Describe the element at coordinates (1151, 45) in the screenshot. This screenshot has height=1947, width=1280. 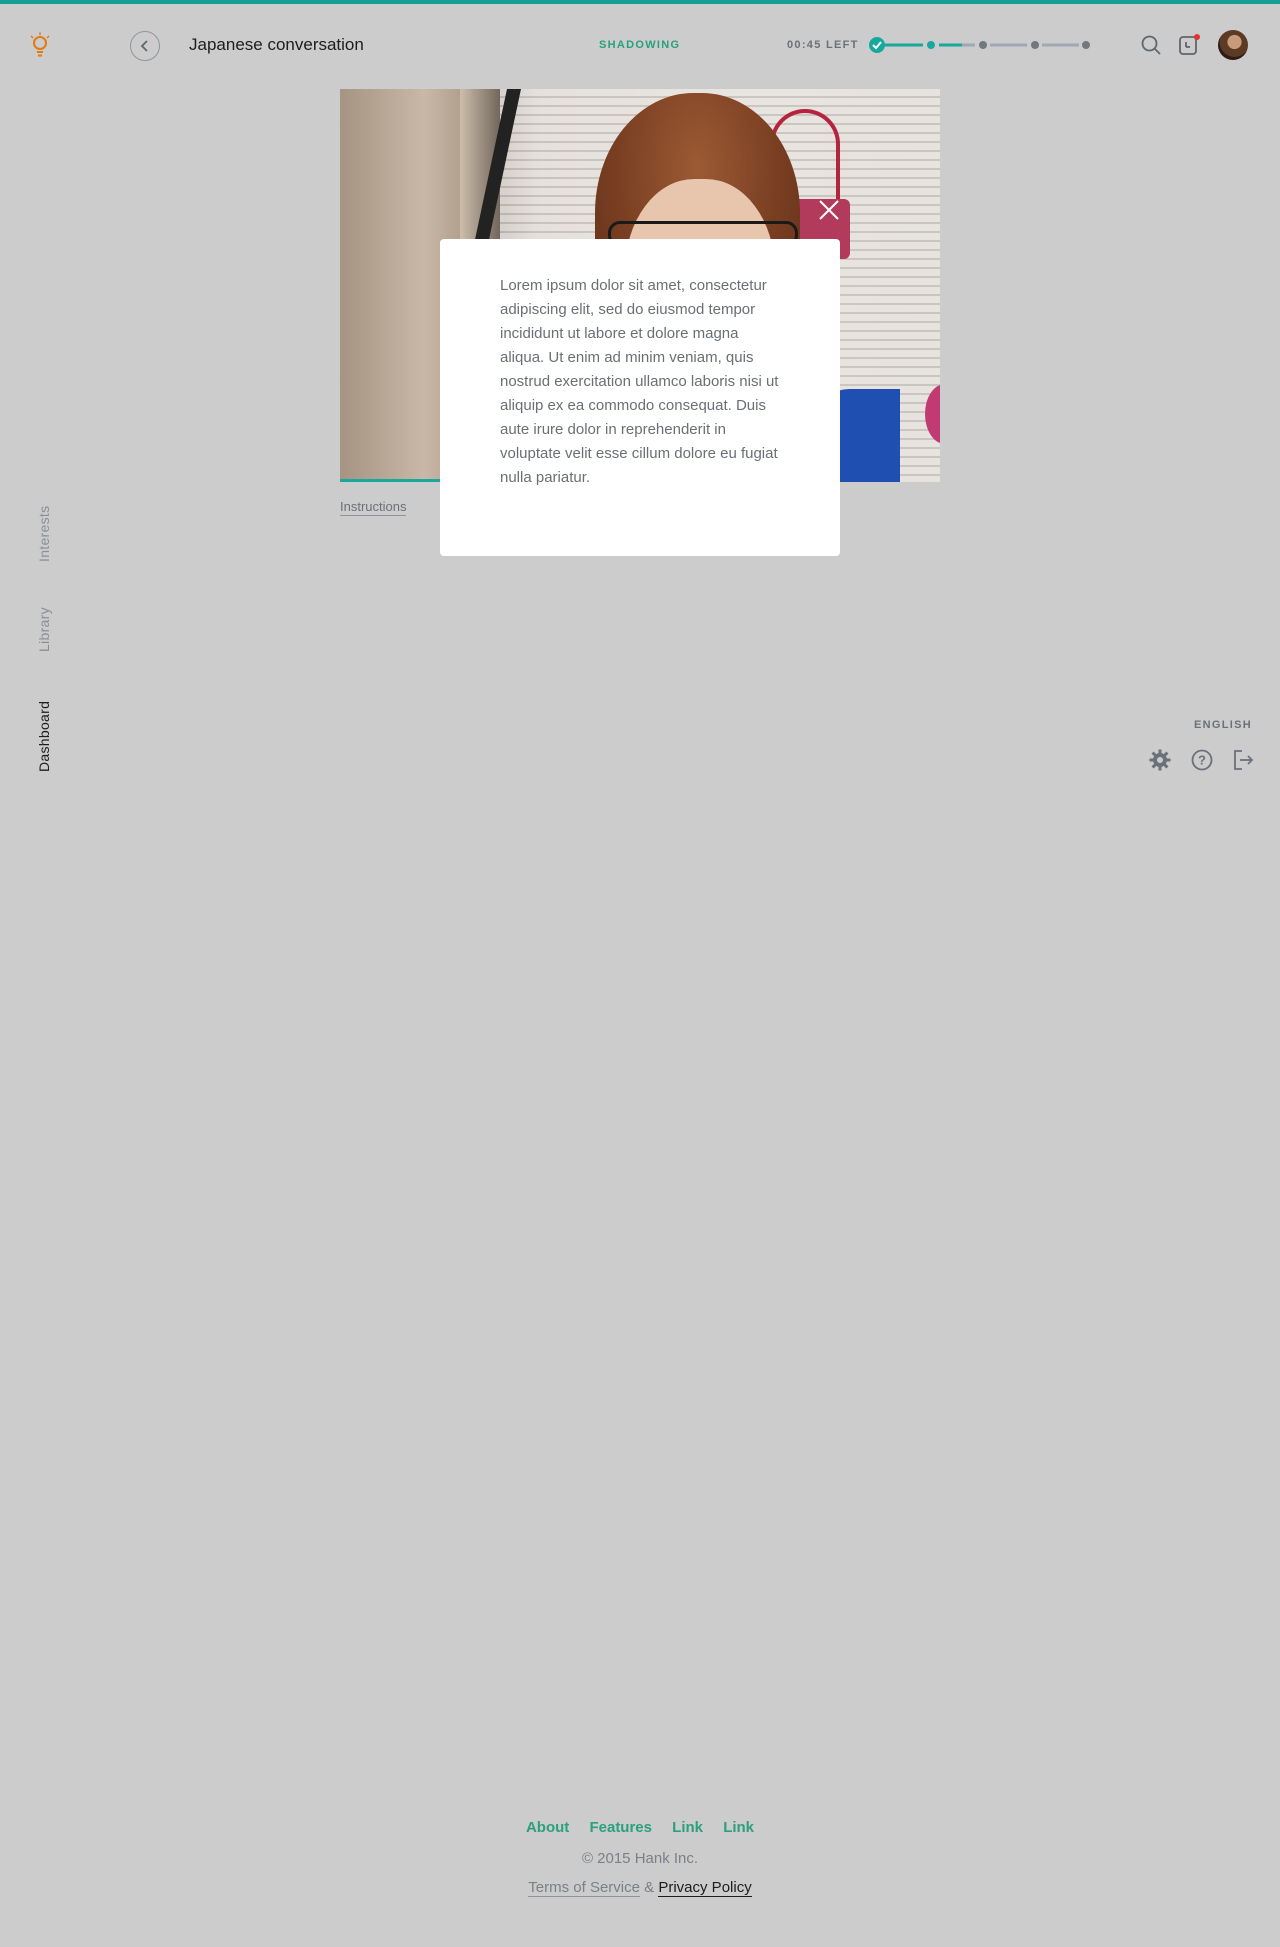
I see `search-icon` at that location.